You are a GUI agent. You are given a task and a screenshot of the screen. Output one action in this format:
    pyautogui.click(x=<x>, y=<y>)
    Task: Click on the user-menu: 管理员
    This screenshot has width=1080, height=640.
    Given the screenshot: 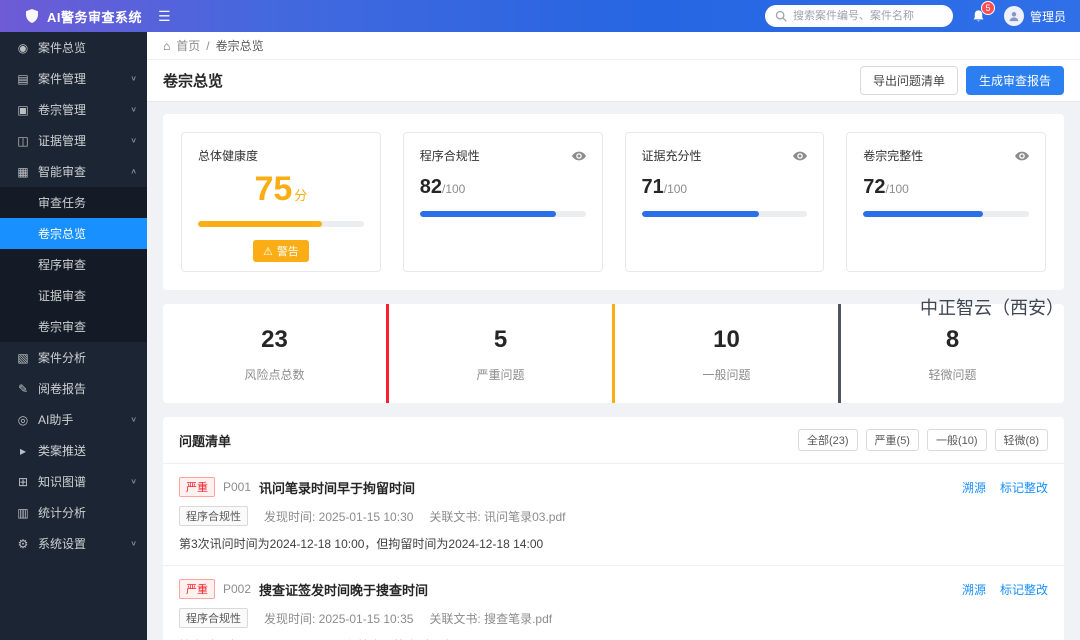 What is the action you would take?
    pyautogui.click(x=1034, y=16)
    